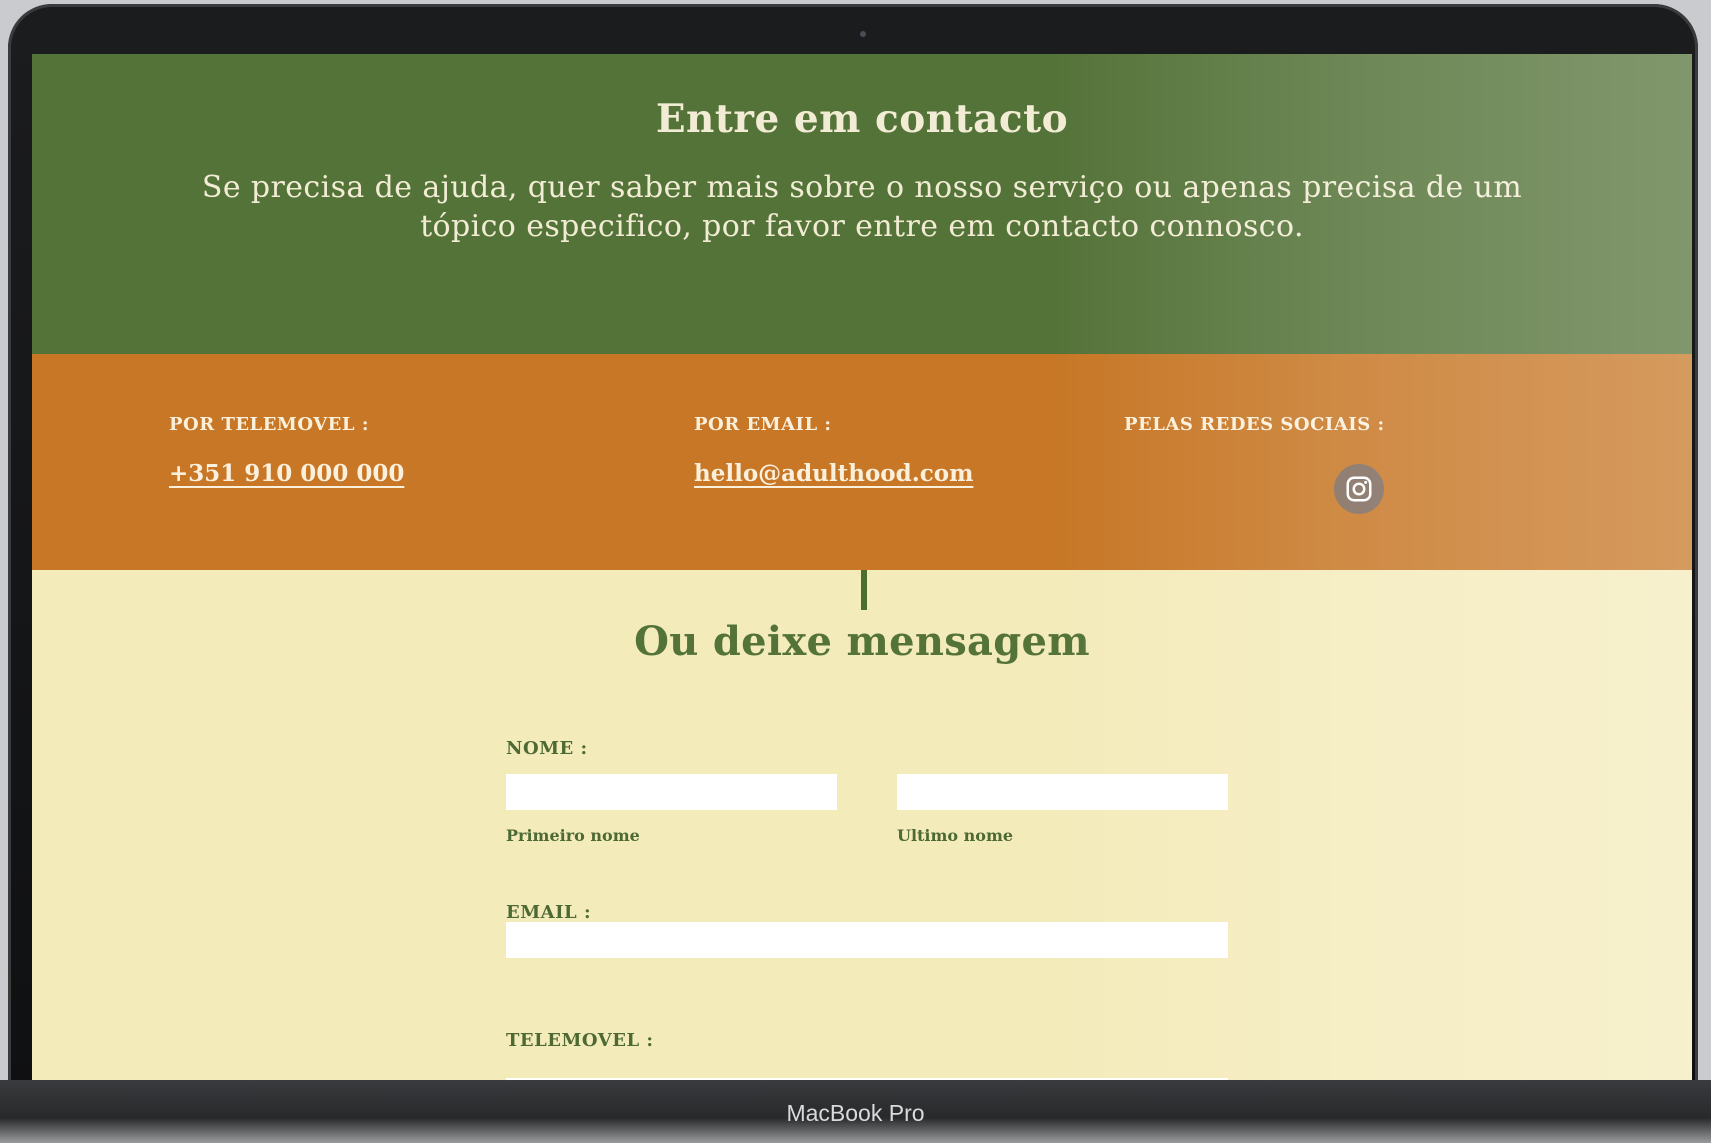 This screenshot has height=1143, width=1711. Describe the element at coordinates (862, 641) in the screenshot. I see `form-title: Ou deixe mensagem` at that location.